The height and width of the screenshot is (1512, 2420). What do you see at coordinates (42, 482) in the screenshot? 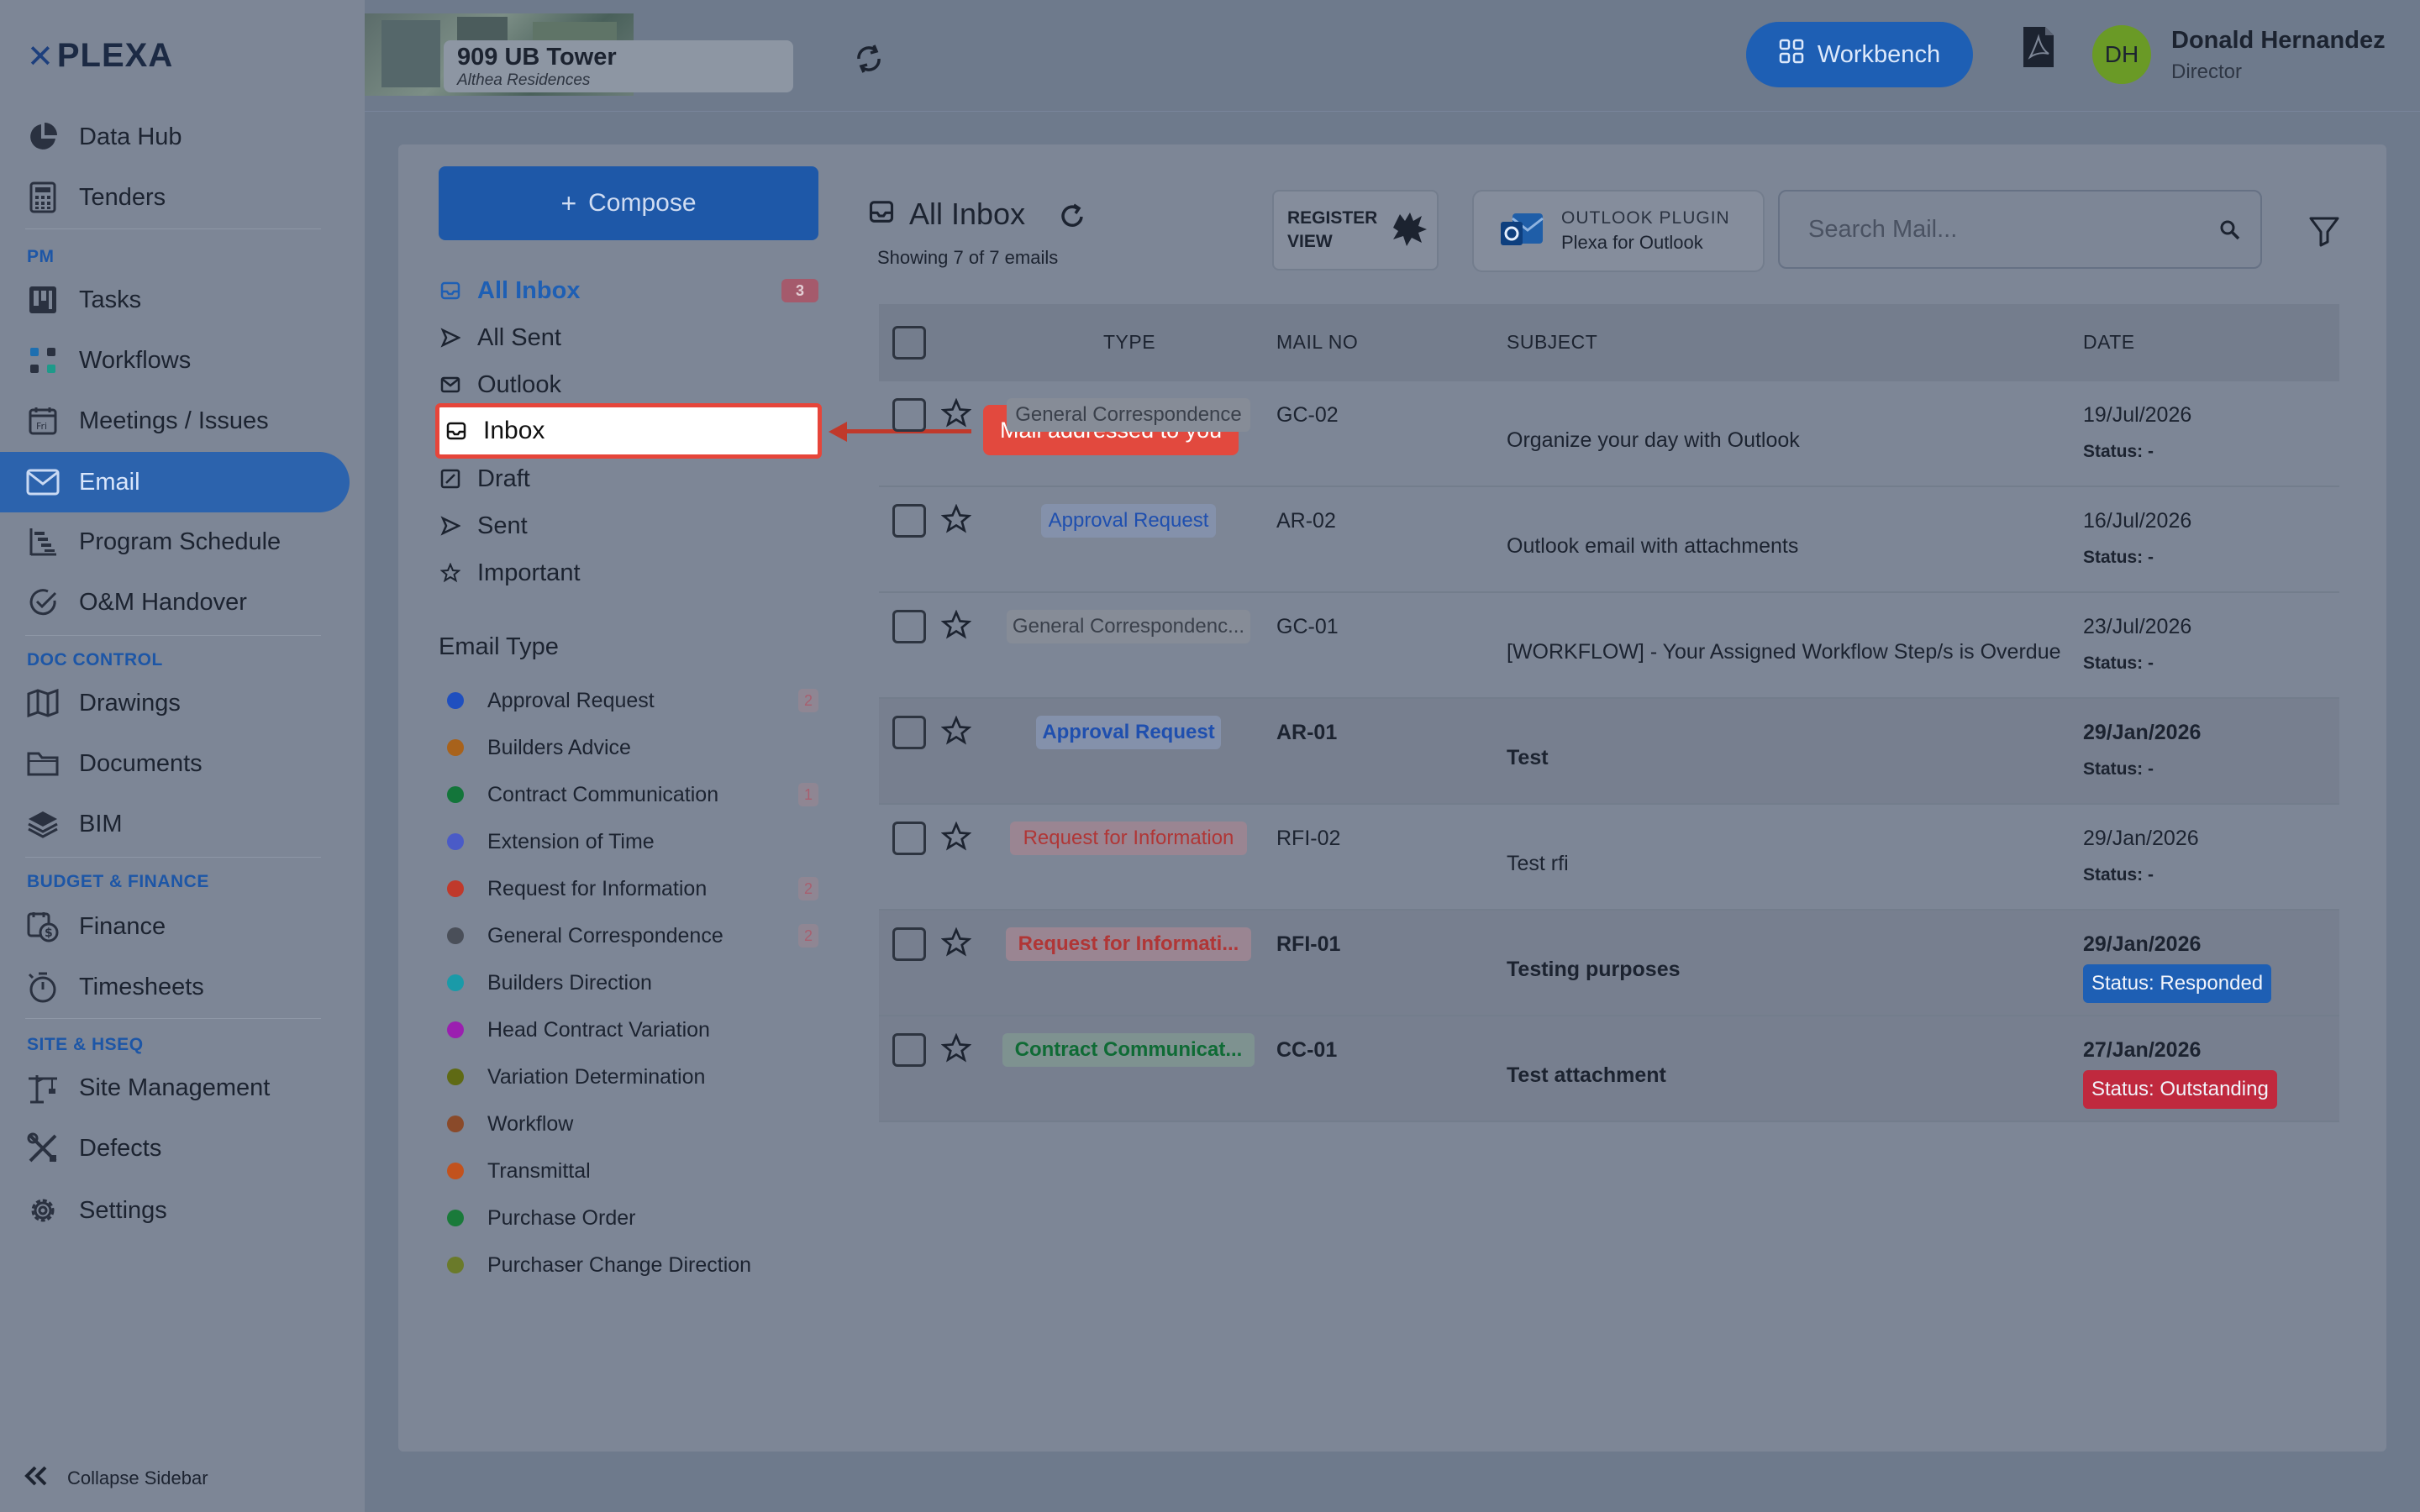
I see `envelope-icon` at bounding box center [42, 482].